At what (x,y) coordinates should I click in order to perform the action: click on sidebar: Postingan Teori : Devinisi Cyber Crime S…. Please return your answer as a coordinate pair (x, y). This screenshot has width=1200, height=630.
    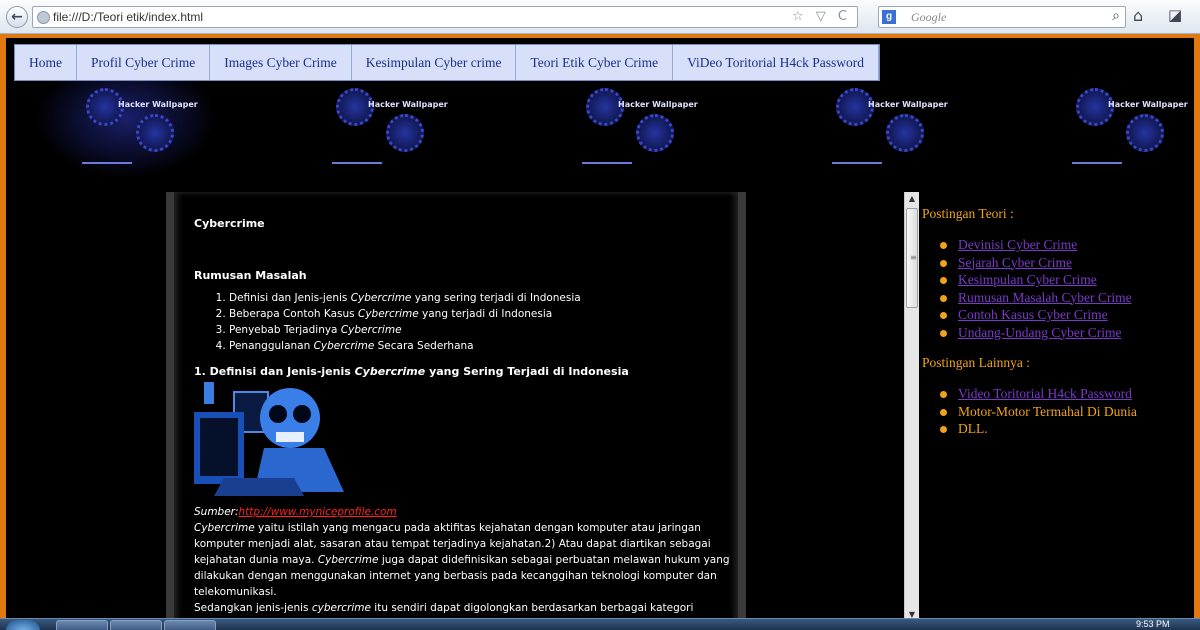
    Looking at the image, I should click on (1058, 329).